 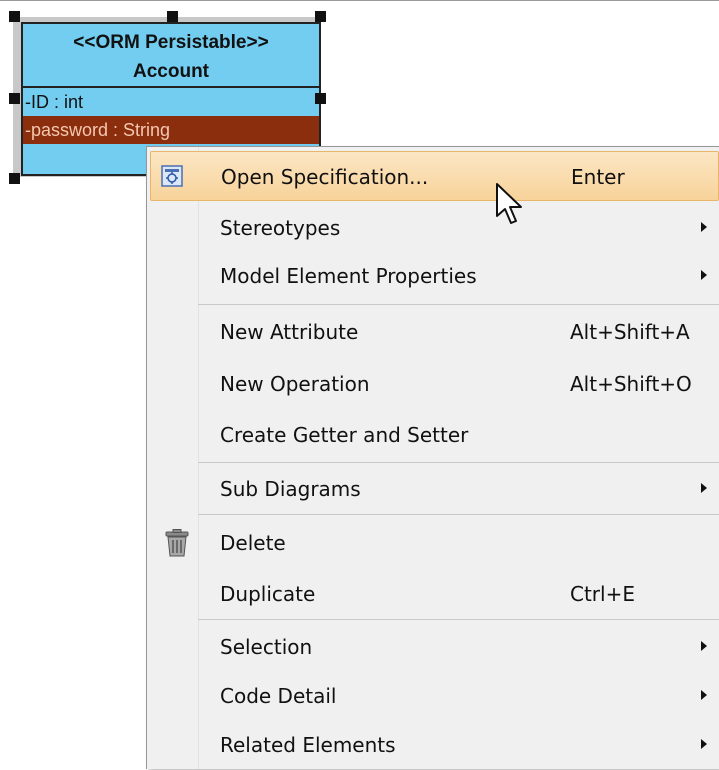 I want to click on open-specification-icon, so click(x=172, y=176).